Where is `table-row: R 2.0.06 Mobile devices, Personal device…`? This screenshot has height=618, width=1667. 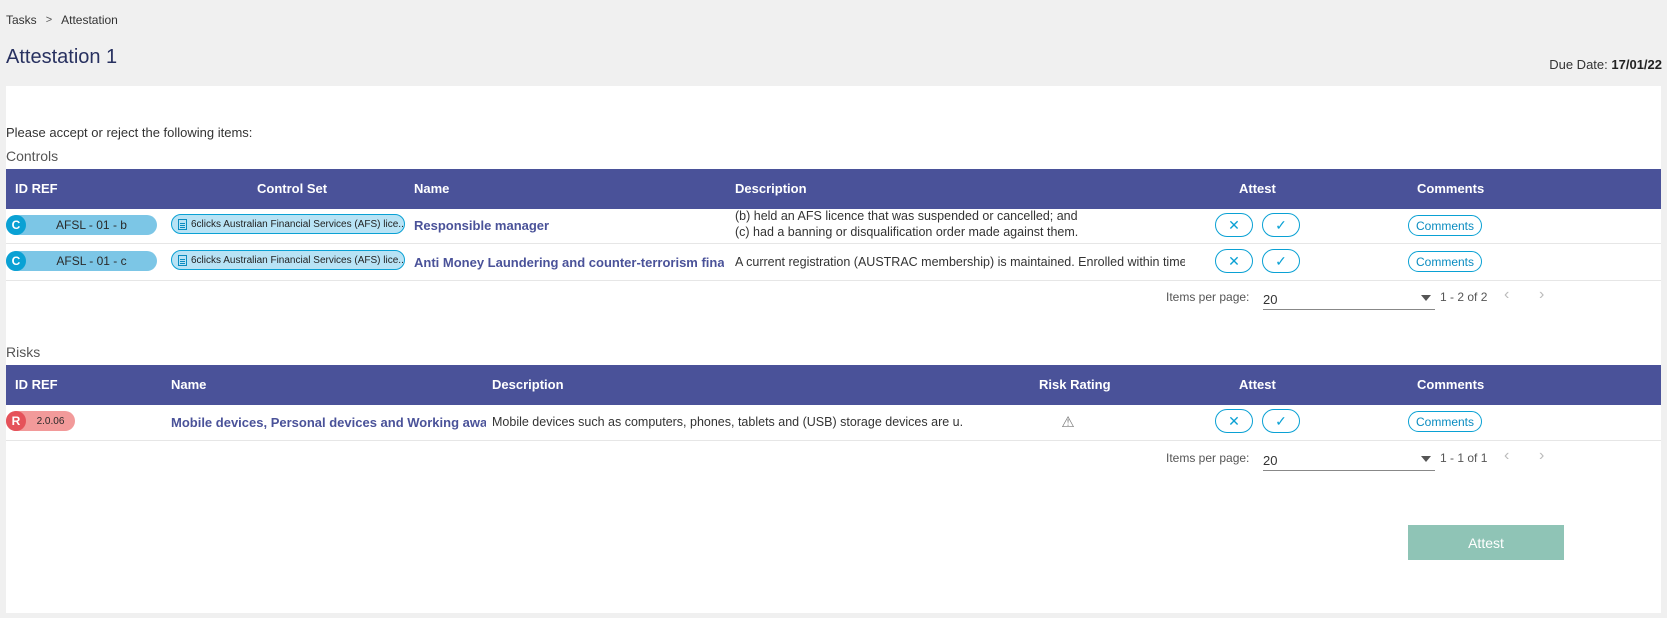
table-row: R 2.0.06 Mobile devices, Personal device… is located at coordinates (833, 422).